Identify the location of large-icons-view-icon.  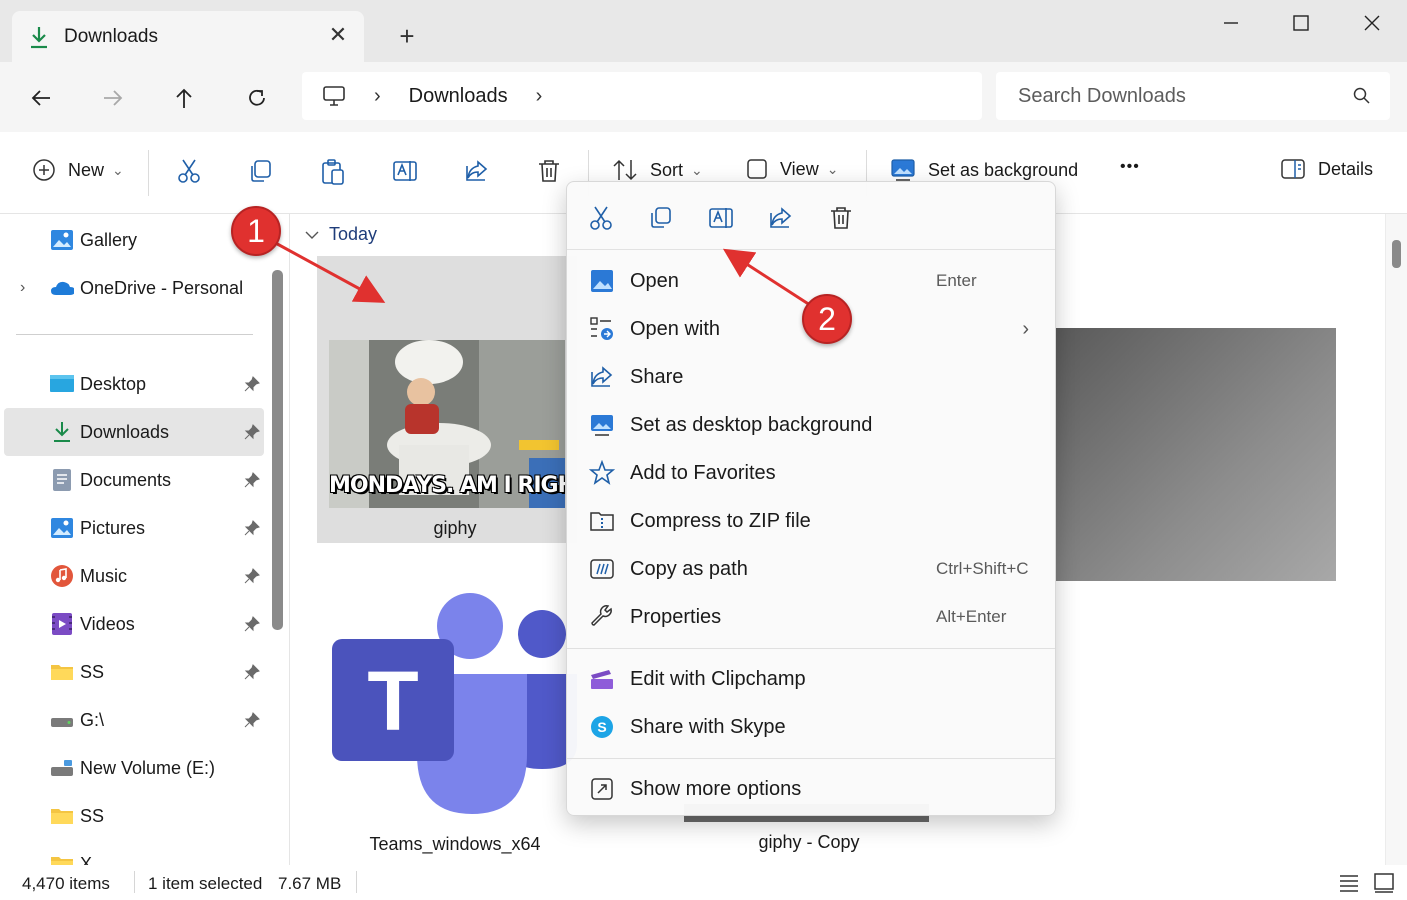
(1384, 883).